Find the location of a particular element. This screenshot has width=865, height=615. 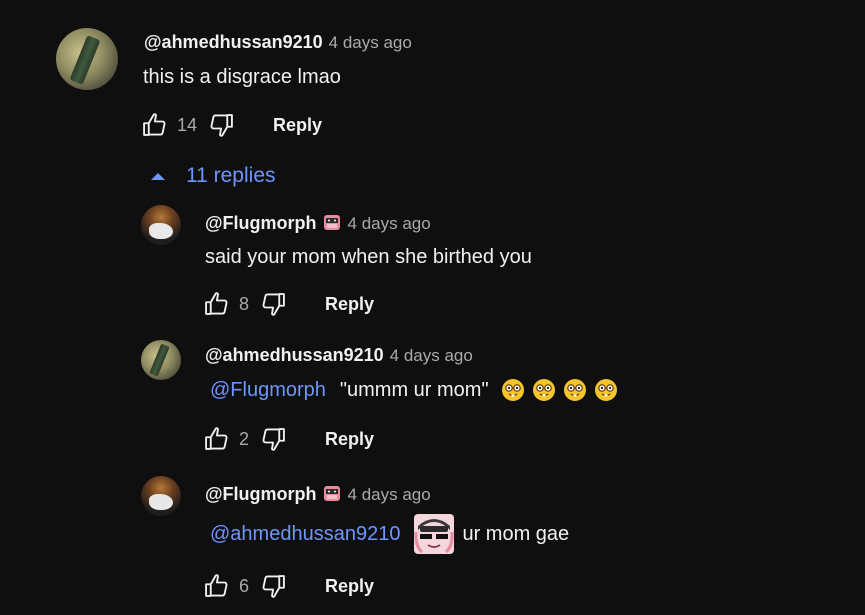

reply-text-row: @ahmedhussan9210 ur mom gae is located at coordinates (389, 534).